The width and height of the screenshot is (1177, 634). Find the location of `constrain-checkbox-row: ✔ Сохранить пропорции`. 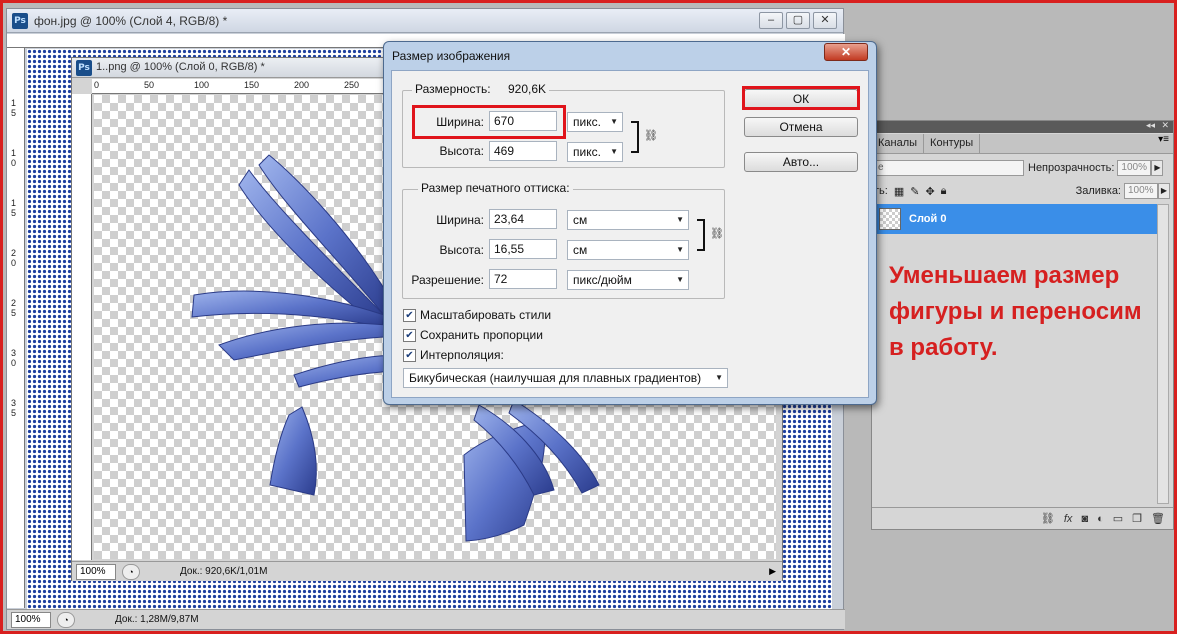

constrain-checkbox-row: ✔ Сохранить пропорции is located at coordinates (473, 335).